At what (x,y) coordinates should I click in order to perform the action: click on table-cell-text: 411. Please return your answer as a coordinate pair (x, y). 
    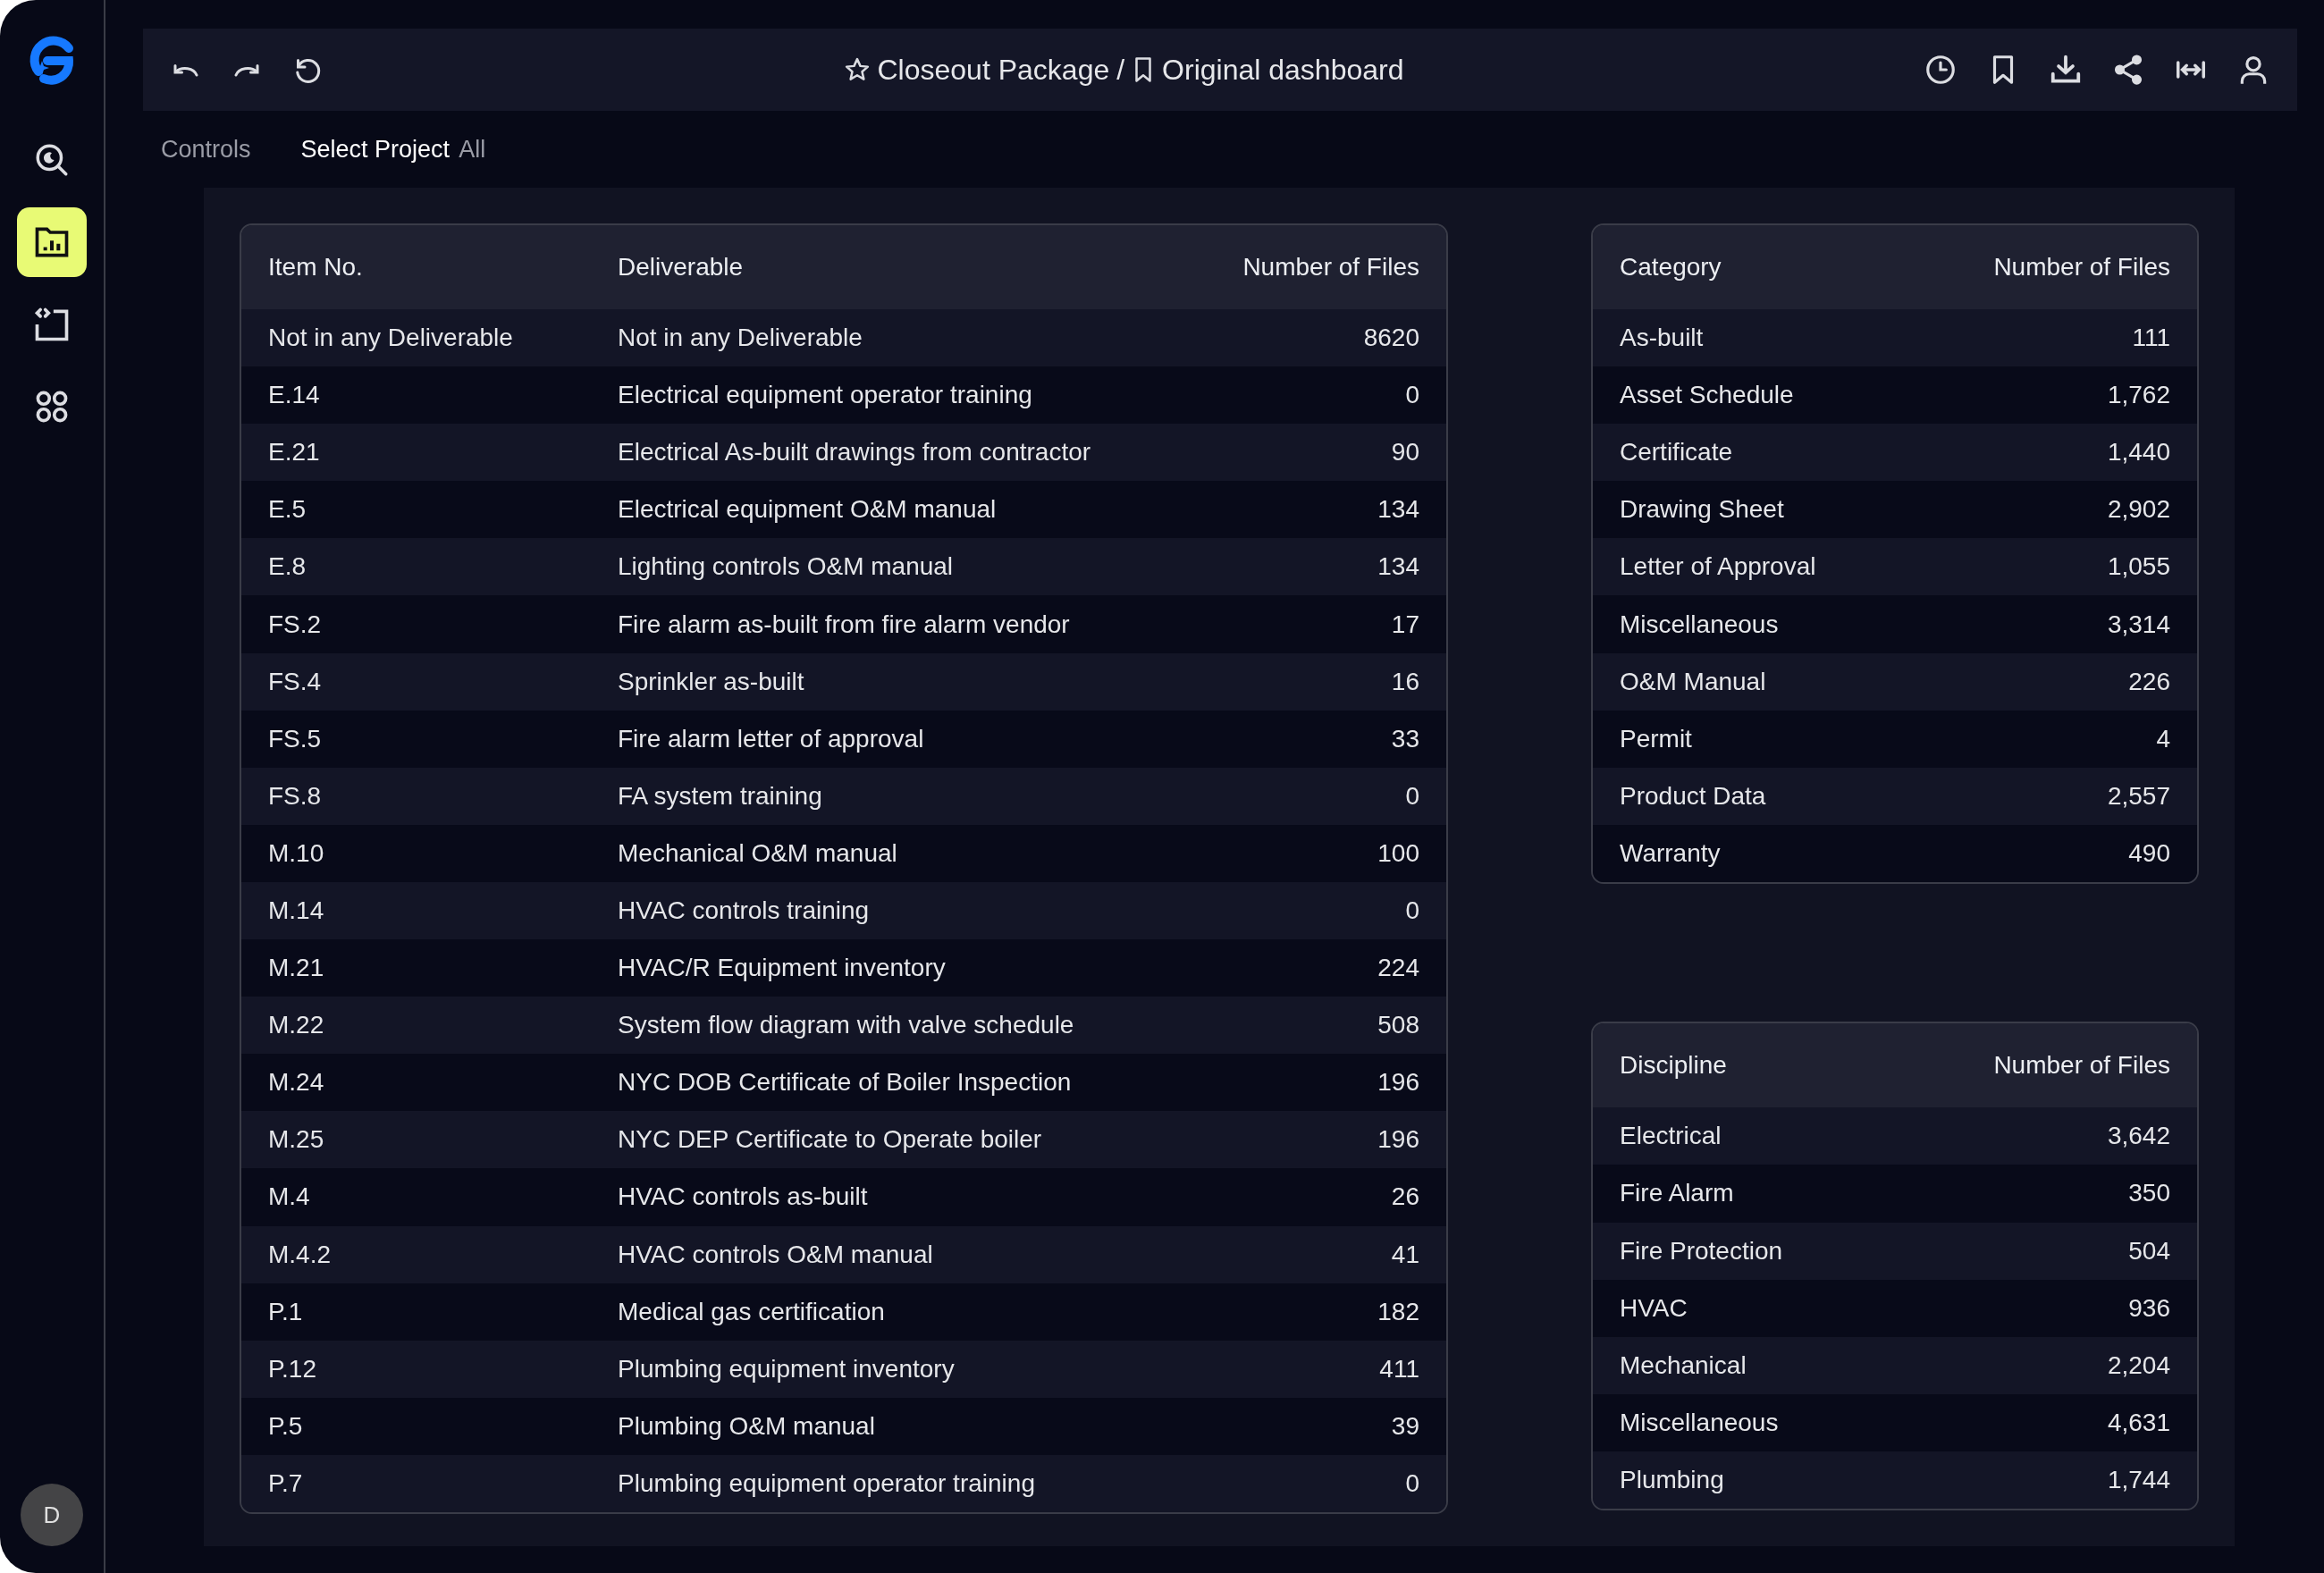
    Looking at the image, I should click on (1399, 1369).